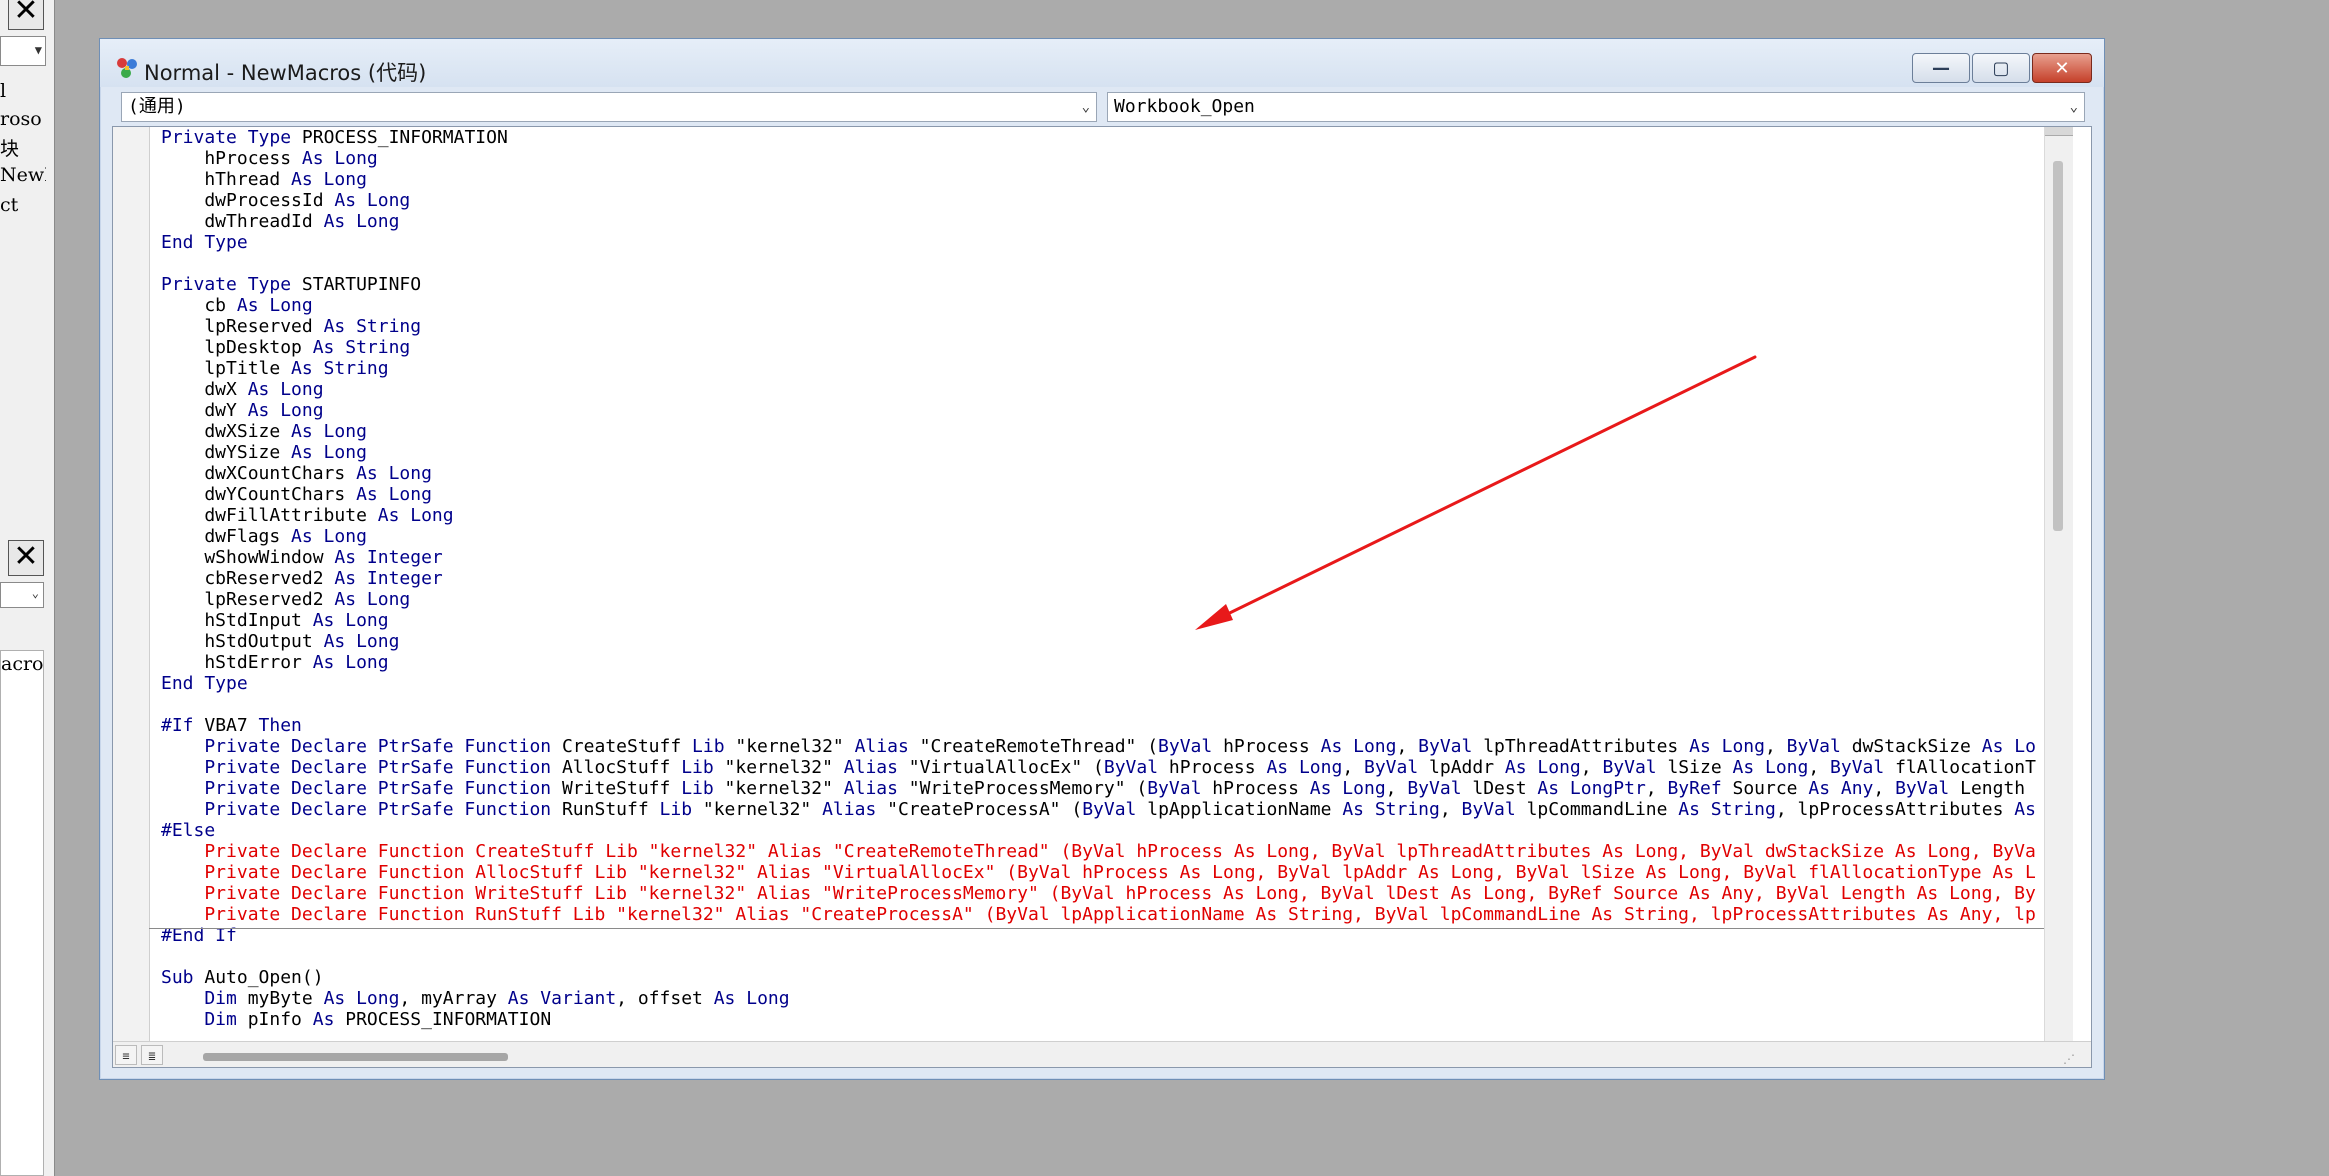 This screenshot has width=2329, height=1176. What do you see at coordinates (1102, 830) in the screenshot?
I see `code-line: #Else` at bounding box center [1102, 830].